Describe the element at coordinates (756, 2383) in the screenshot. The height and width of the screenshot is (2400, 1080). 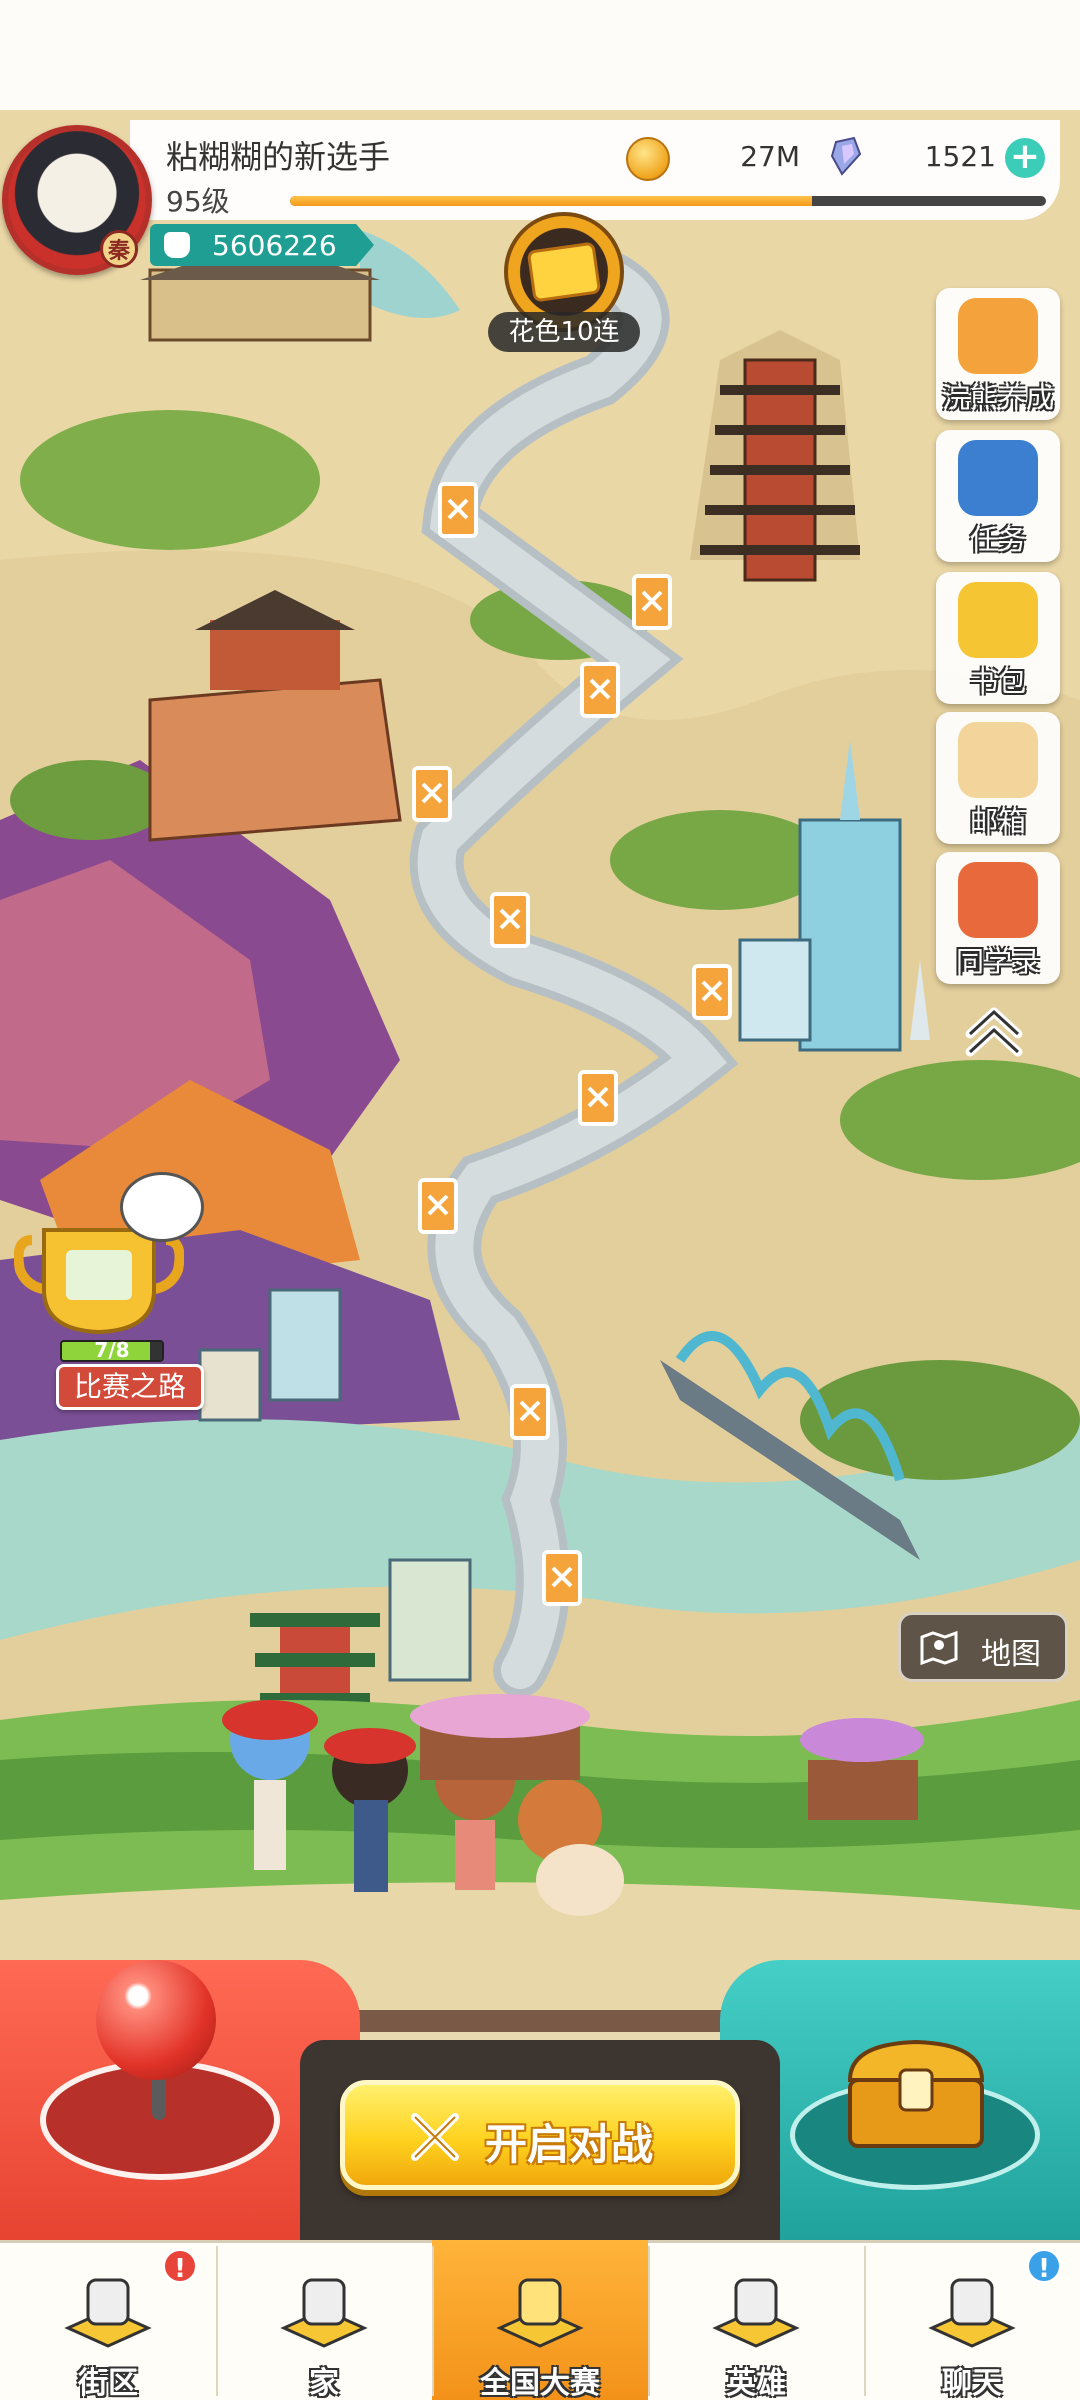
I see `nav-tab-label: 英雄` at that location.